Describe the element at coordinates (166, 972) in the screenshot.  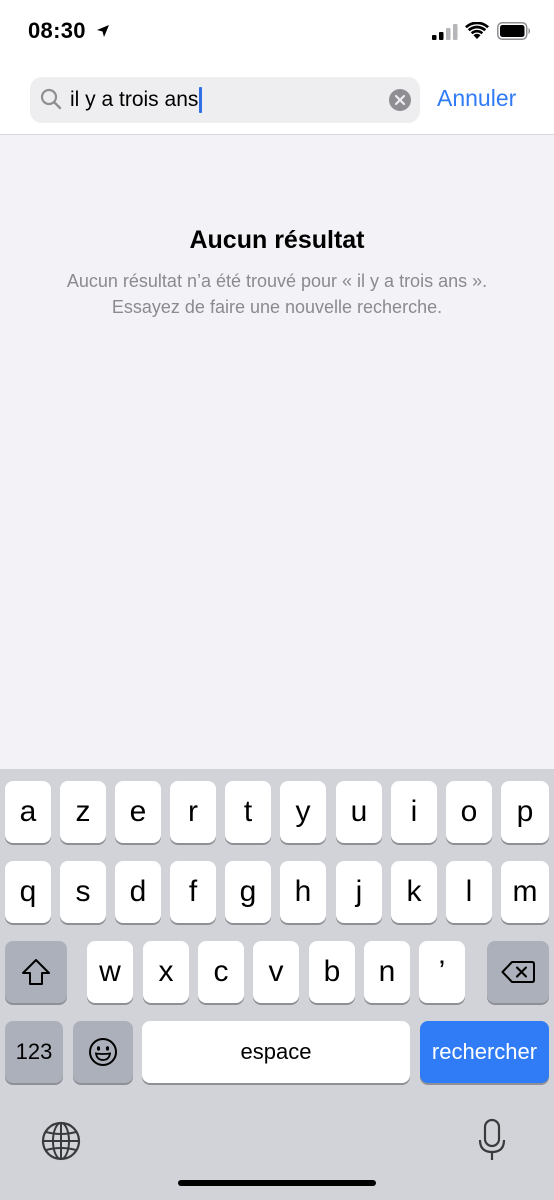
I see `key-x: x` at that location.